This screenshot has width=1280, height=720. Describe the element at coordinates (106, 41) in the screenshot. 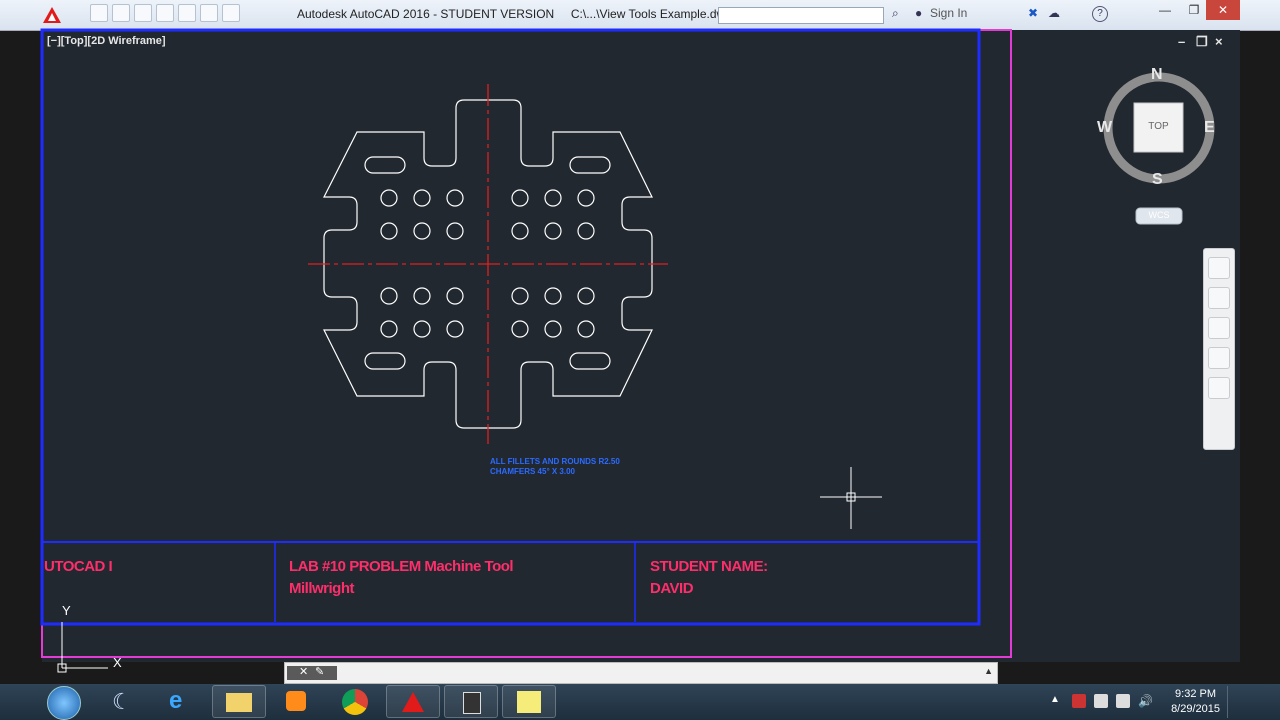

I see `viewport-label: [−][Top][2D Wireframe]` at that location.